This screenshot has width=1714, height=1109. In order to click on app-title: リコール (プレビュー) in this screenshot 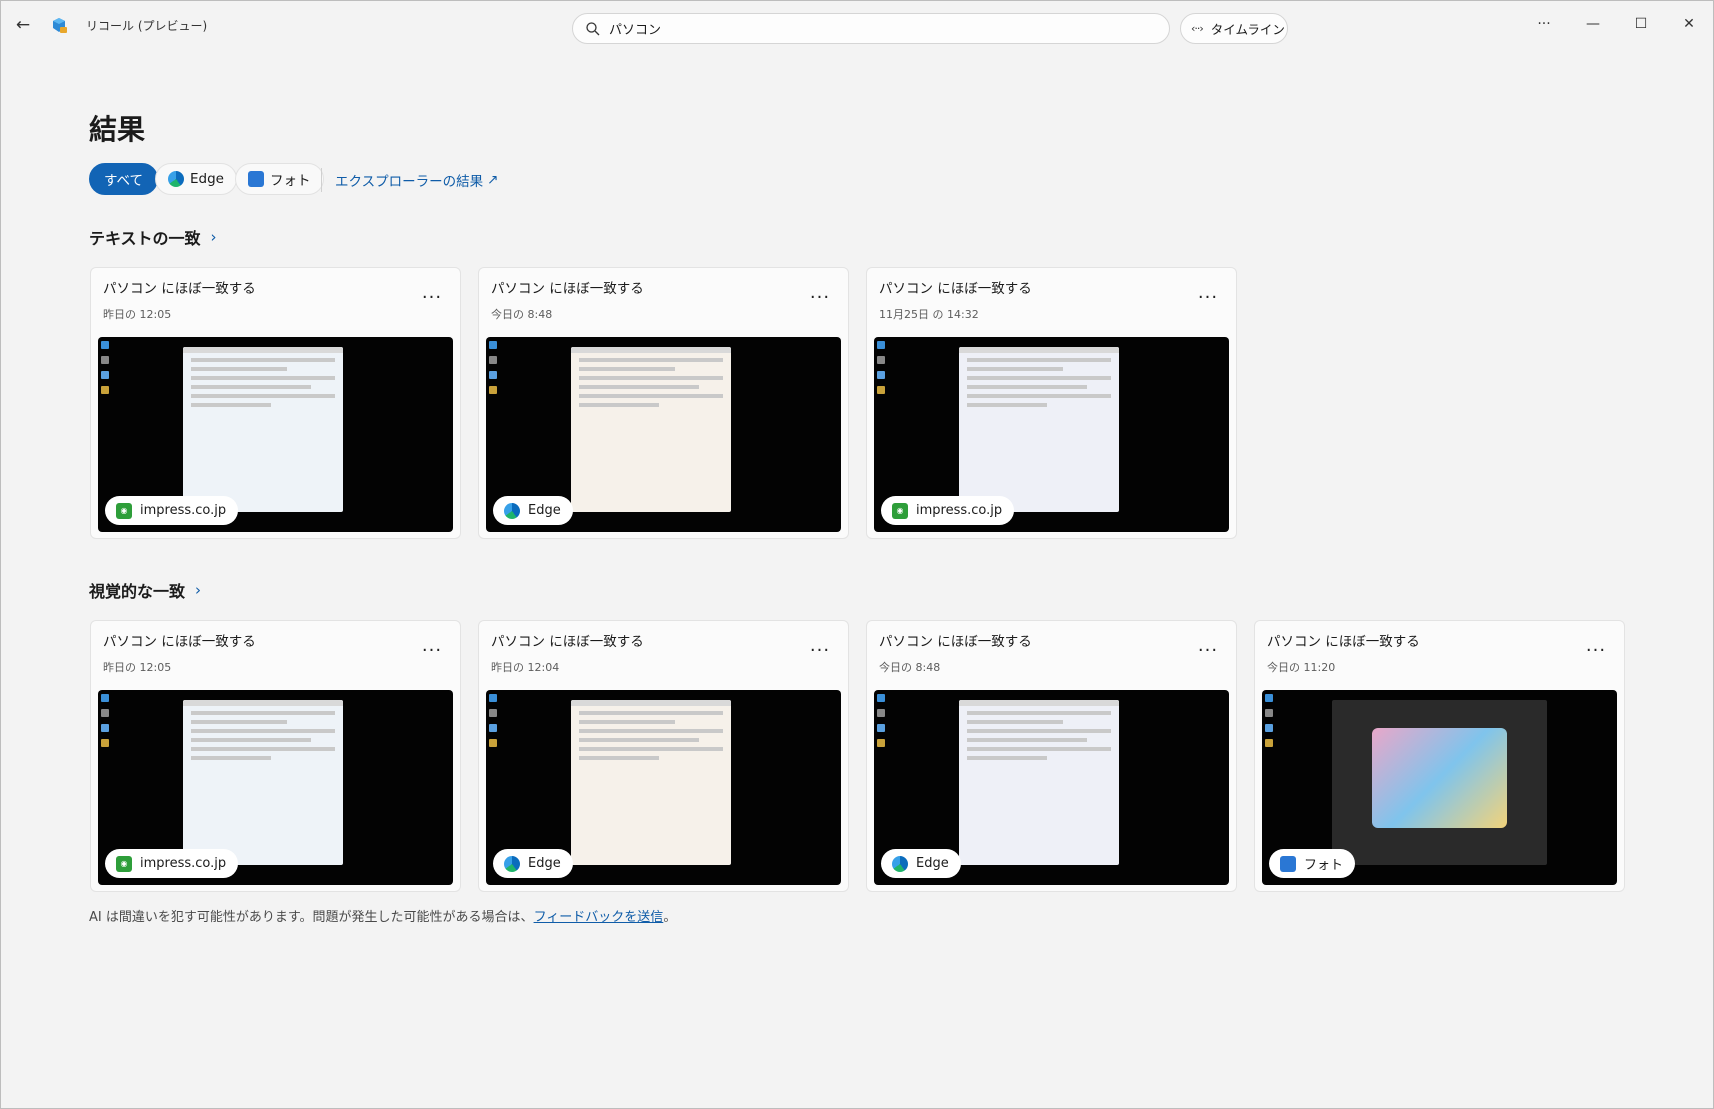, I will do `click(147, 26)`.